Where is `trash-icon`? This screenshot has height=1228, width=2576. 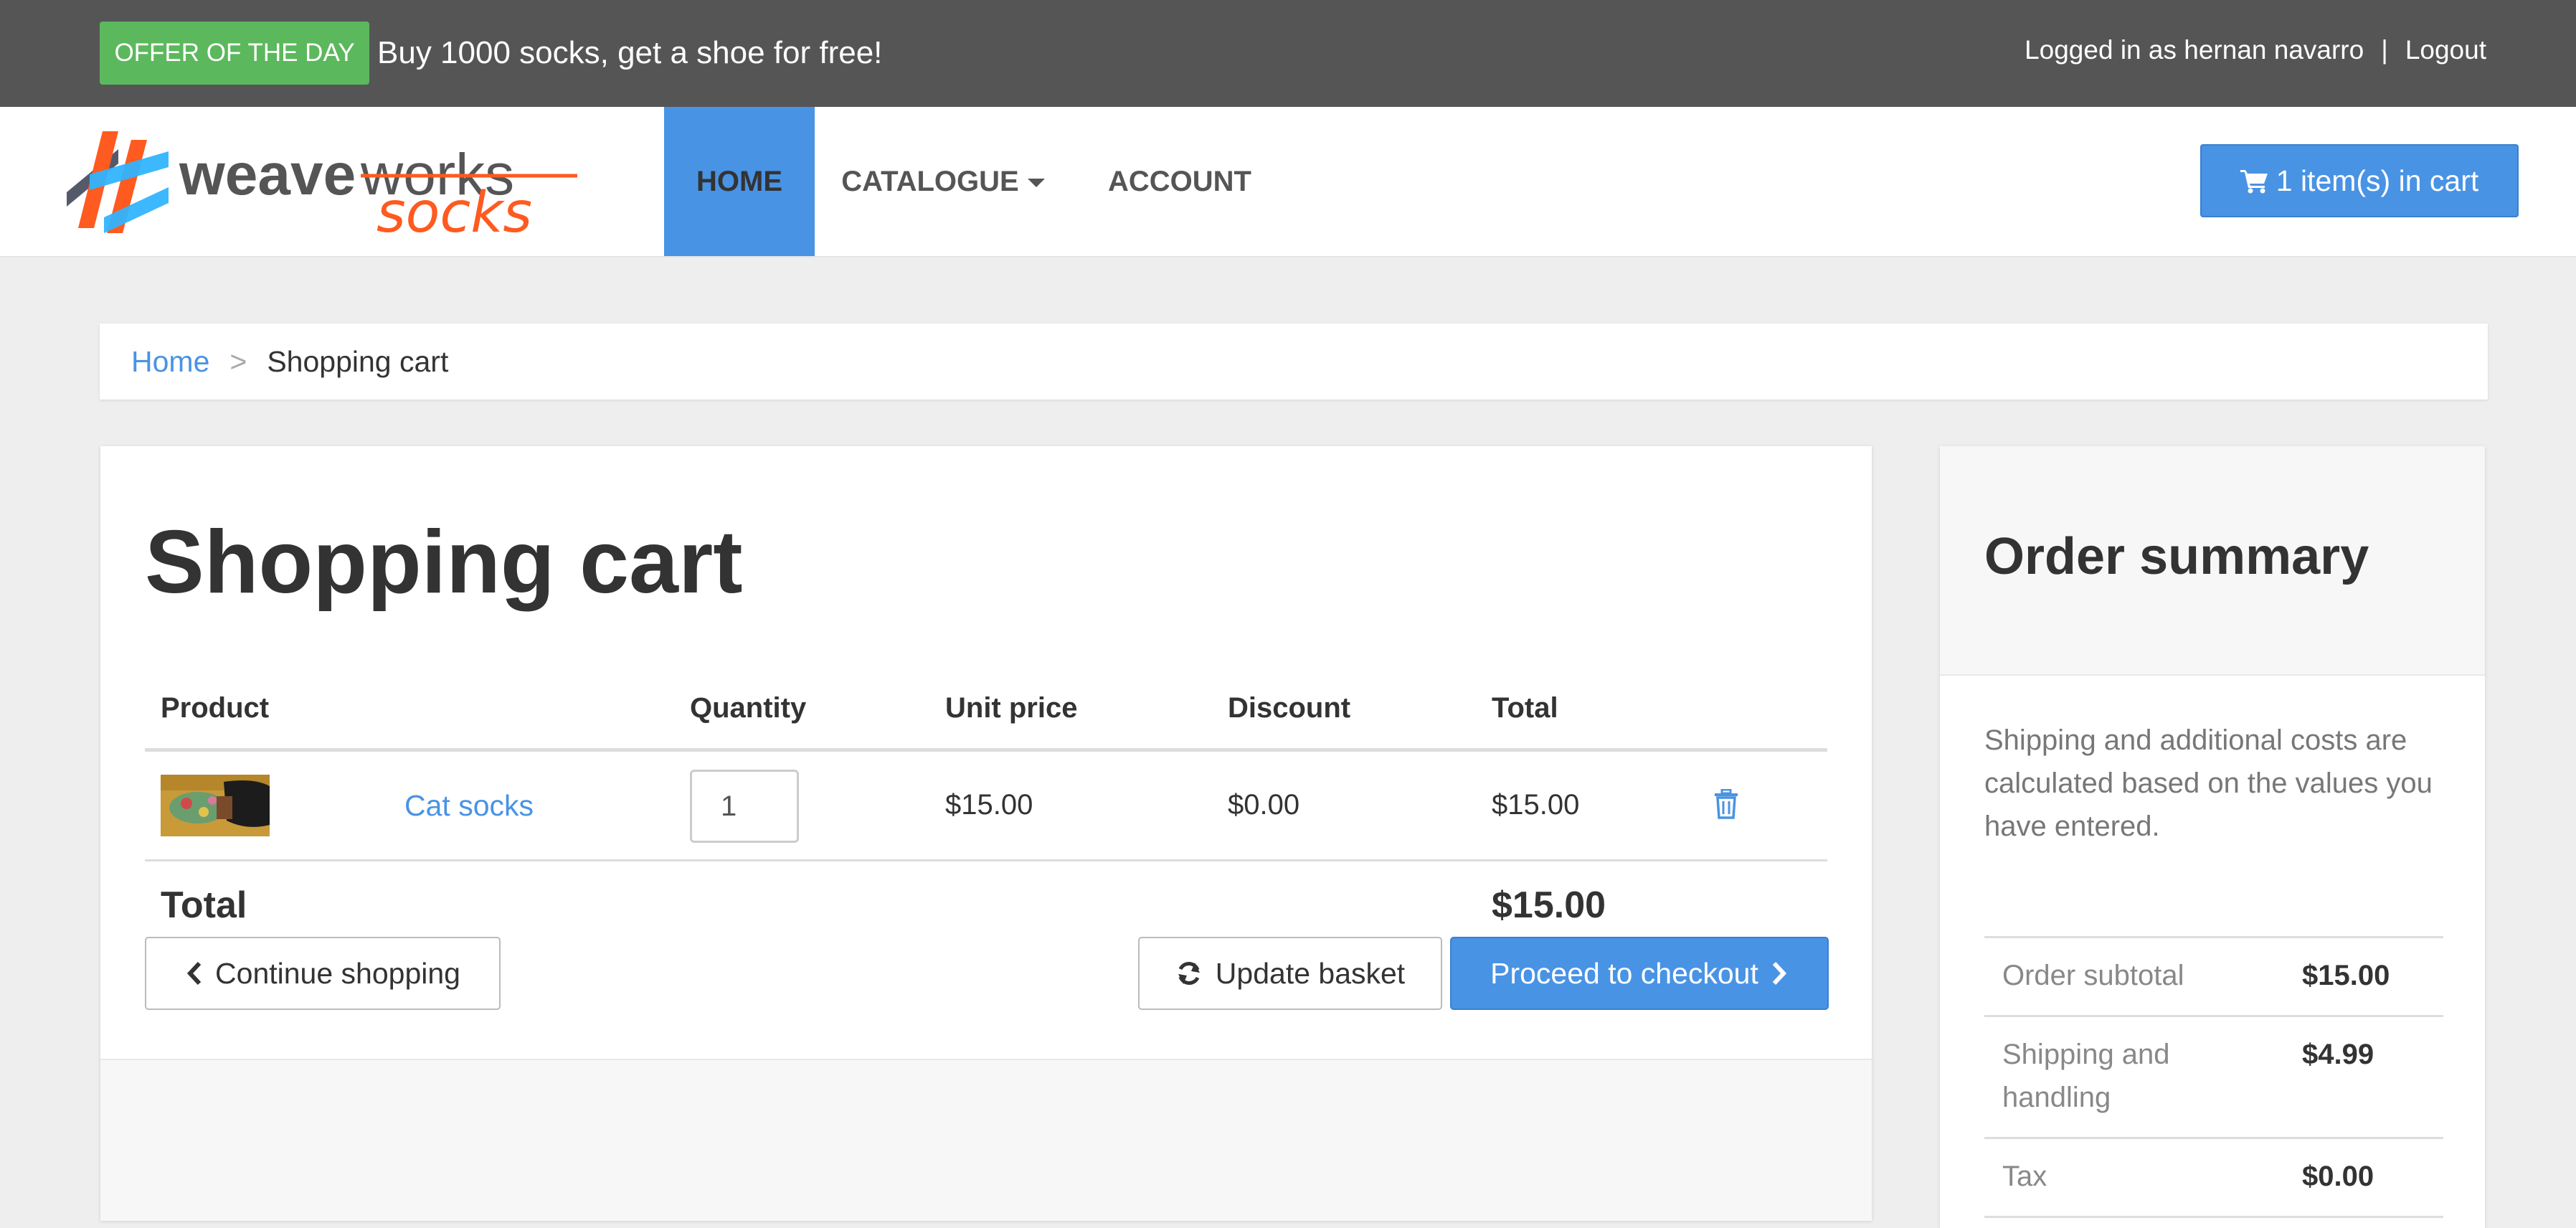 trash-icon is located at coordinates (1726, 804).